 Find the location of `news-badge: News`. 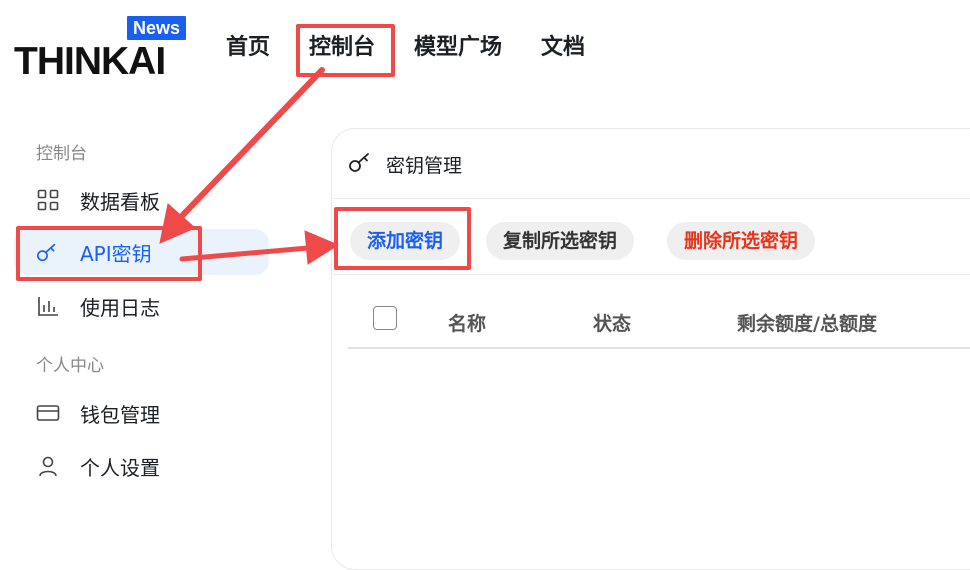

news-badge: News is located at coordinates (157, 28).